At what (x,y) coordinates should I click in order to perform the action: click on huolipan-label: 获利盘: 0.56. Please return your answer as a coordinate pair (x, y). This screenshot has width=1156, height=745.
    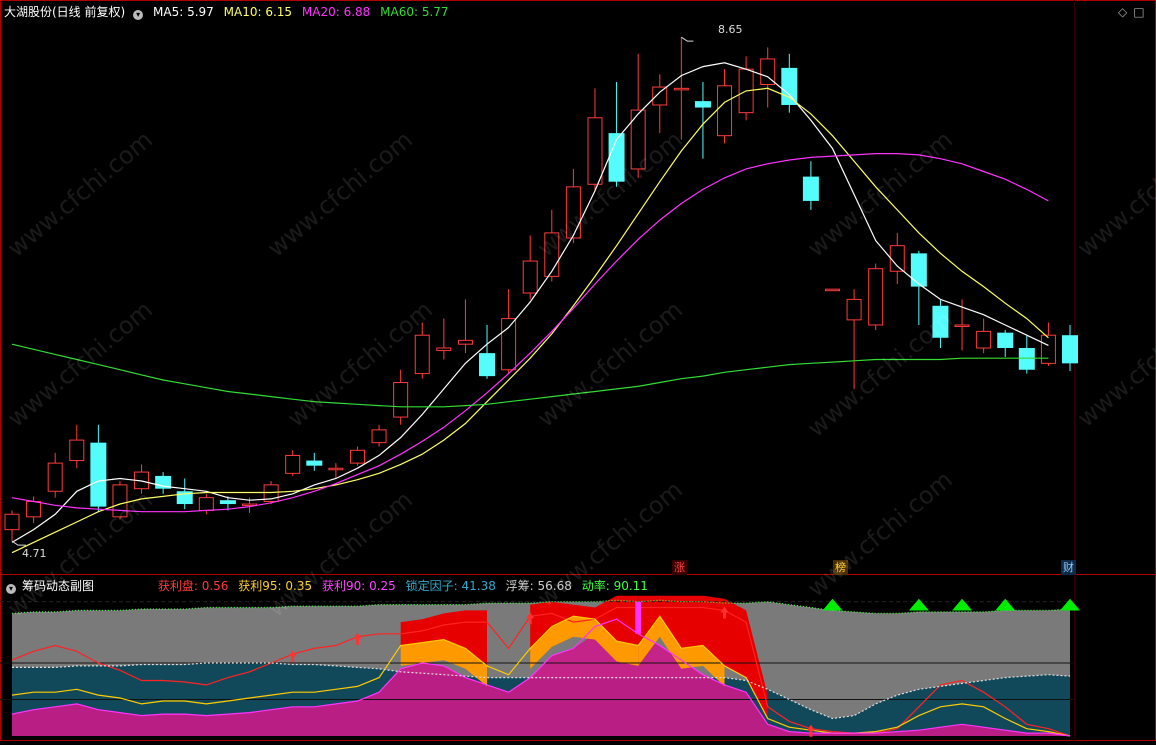
    Looking at the image, I should click on (193, 586).